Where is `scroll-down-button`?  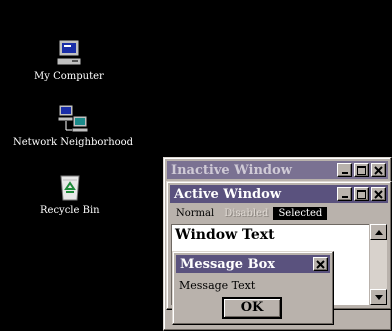
scroll-down-button is located at coordinates (378, 297).